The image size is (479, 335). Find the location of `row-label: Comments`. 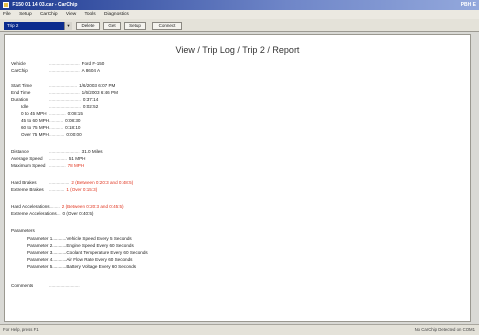

row-label: Comments is located at coordinates (22, 285).